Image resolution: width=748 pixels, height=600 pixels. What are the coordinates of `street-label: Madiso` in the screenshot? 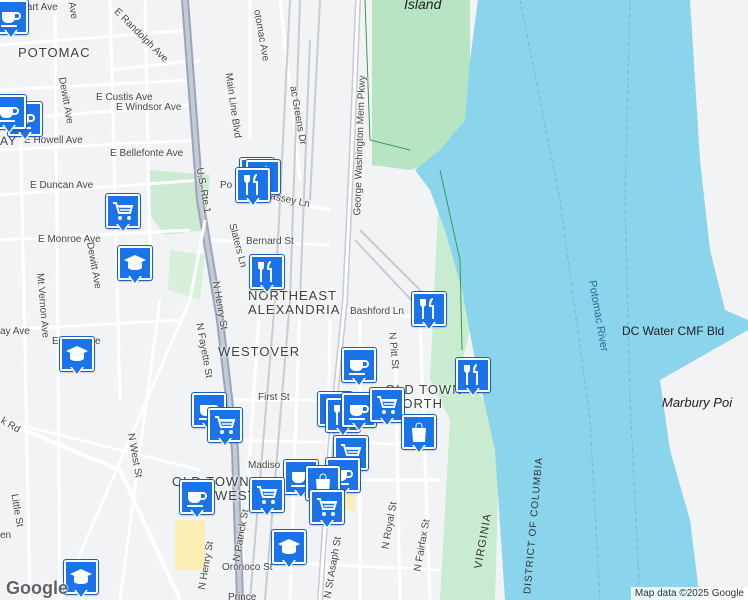 It's located at (264, 465).